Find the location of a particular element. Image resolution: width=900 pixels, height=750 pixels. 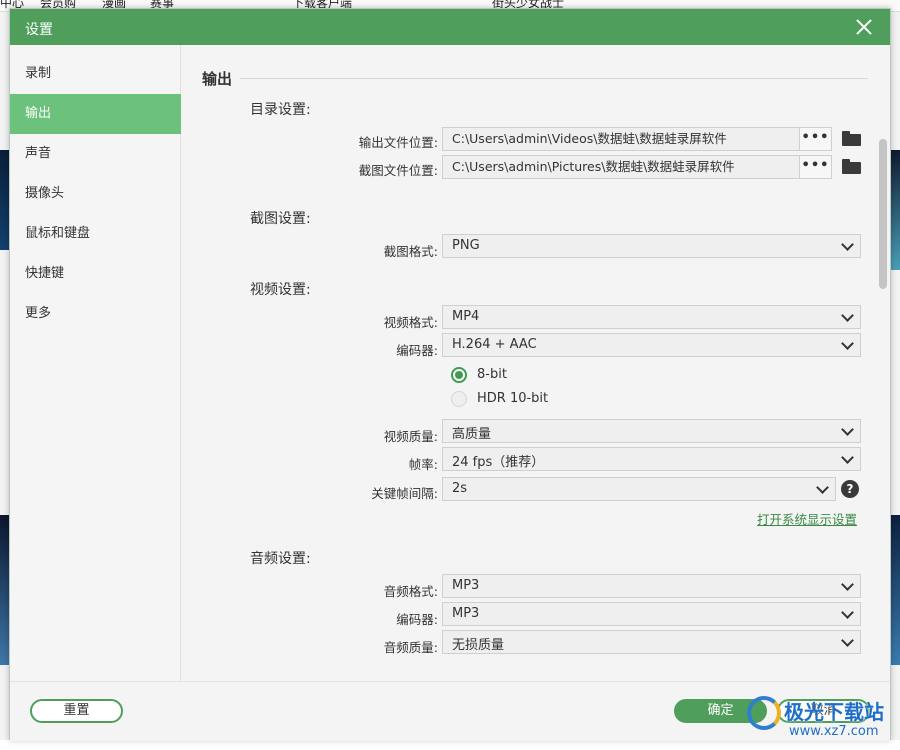

audio-quality-label: 音频质量: is located at coordinates (410, 647).